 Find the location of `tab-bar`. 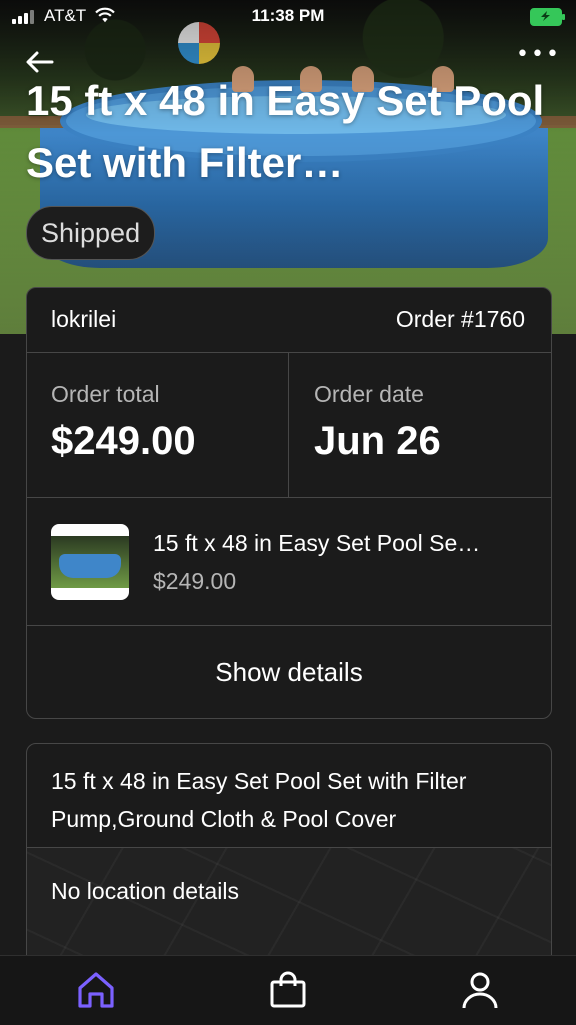

tab-bar is located at coordinates (288, 990).